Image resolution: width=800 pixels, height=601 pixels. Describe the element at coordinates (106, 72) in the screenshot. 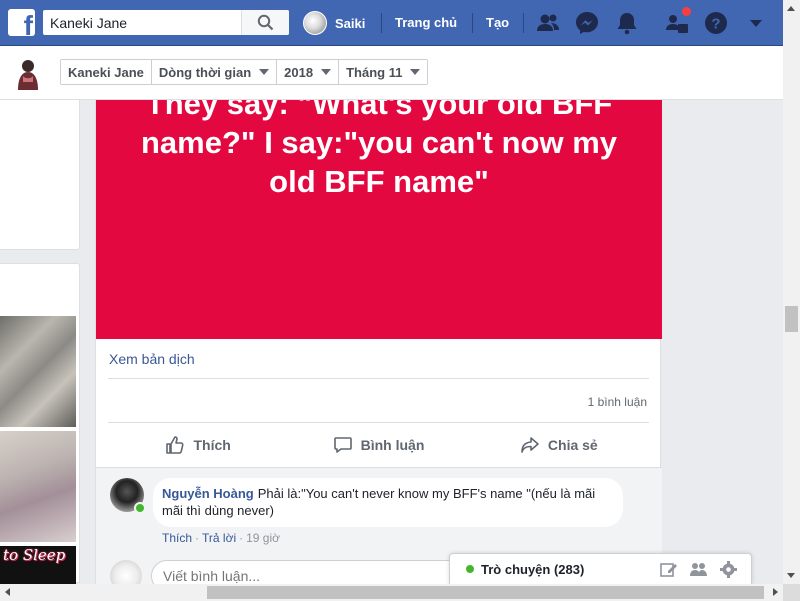

I see `breadcrumb-profile: Kaneki Jane` at that location.